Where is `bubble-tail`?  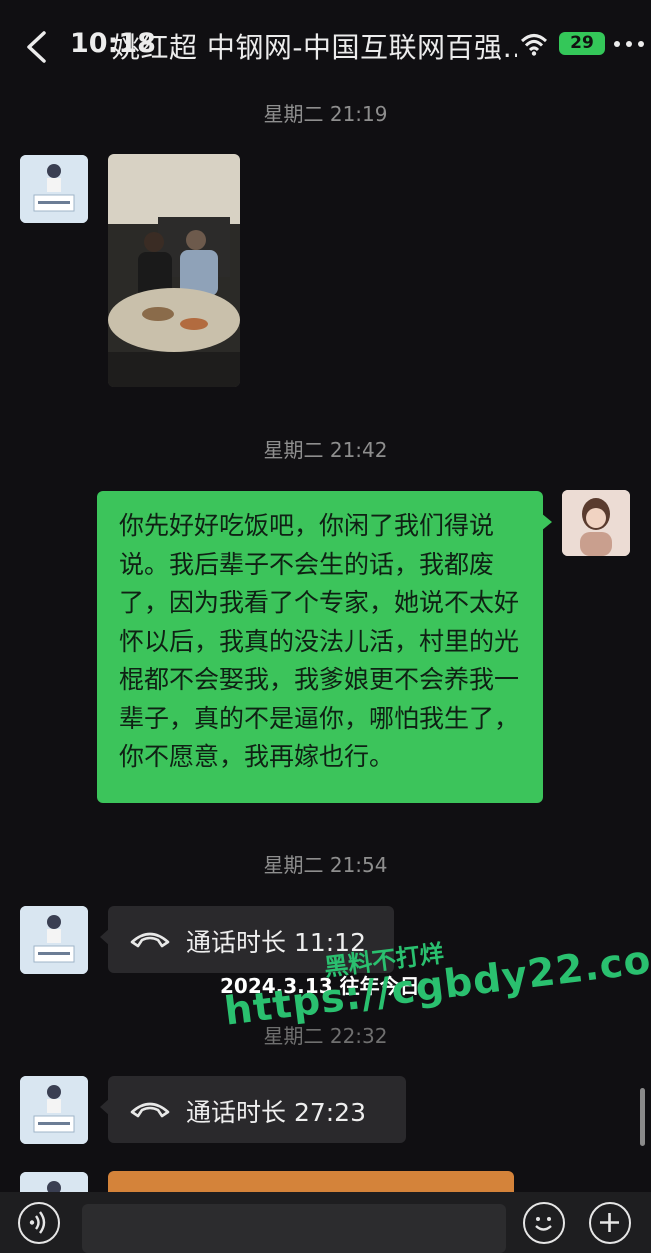
bubble-tail is located at coordinates (546, 522).